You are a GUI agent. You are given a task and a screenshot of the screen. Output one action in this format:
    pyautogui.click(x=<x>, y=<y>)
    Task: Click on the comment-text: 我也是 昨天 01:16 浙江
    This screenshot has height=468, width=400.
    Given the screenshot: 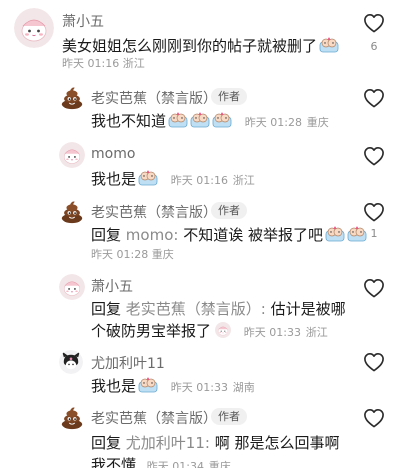 What is the action you would take?
    pyautogui.click(x=173, y=180)
    